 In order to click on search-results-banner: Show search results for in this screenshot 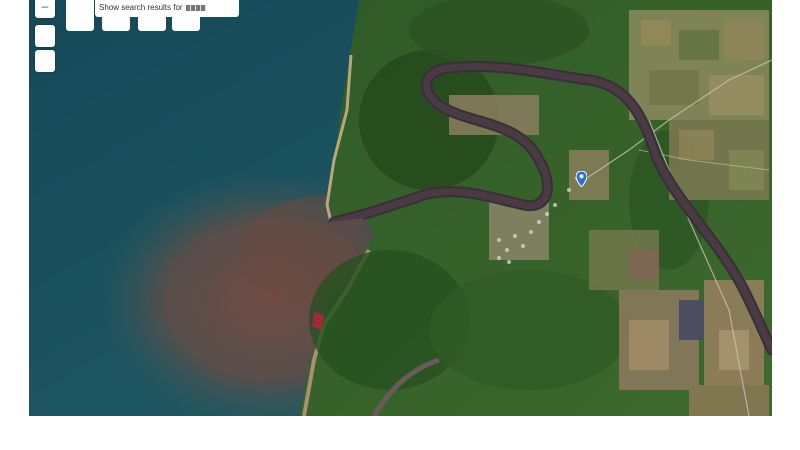, I will do `click(167, 8)`.